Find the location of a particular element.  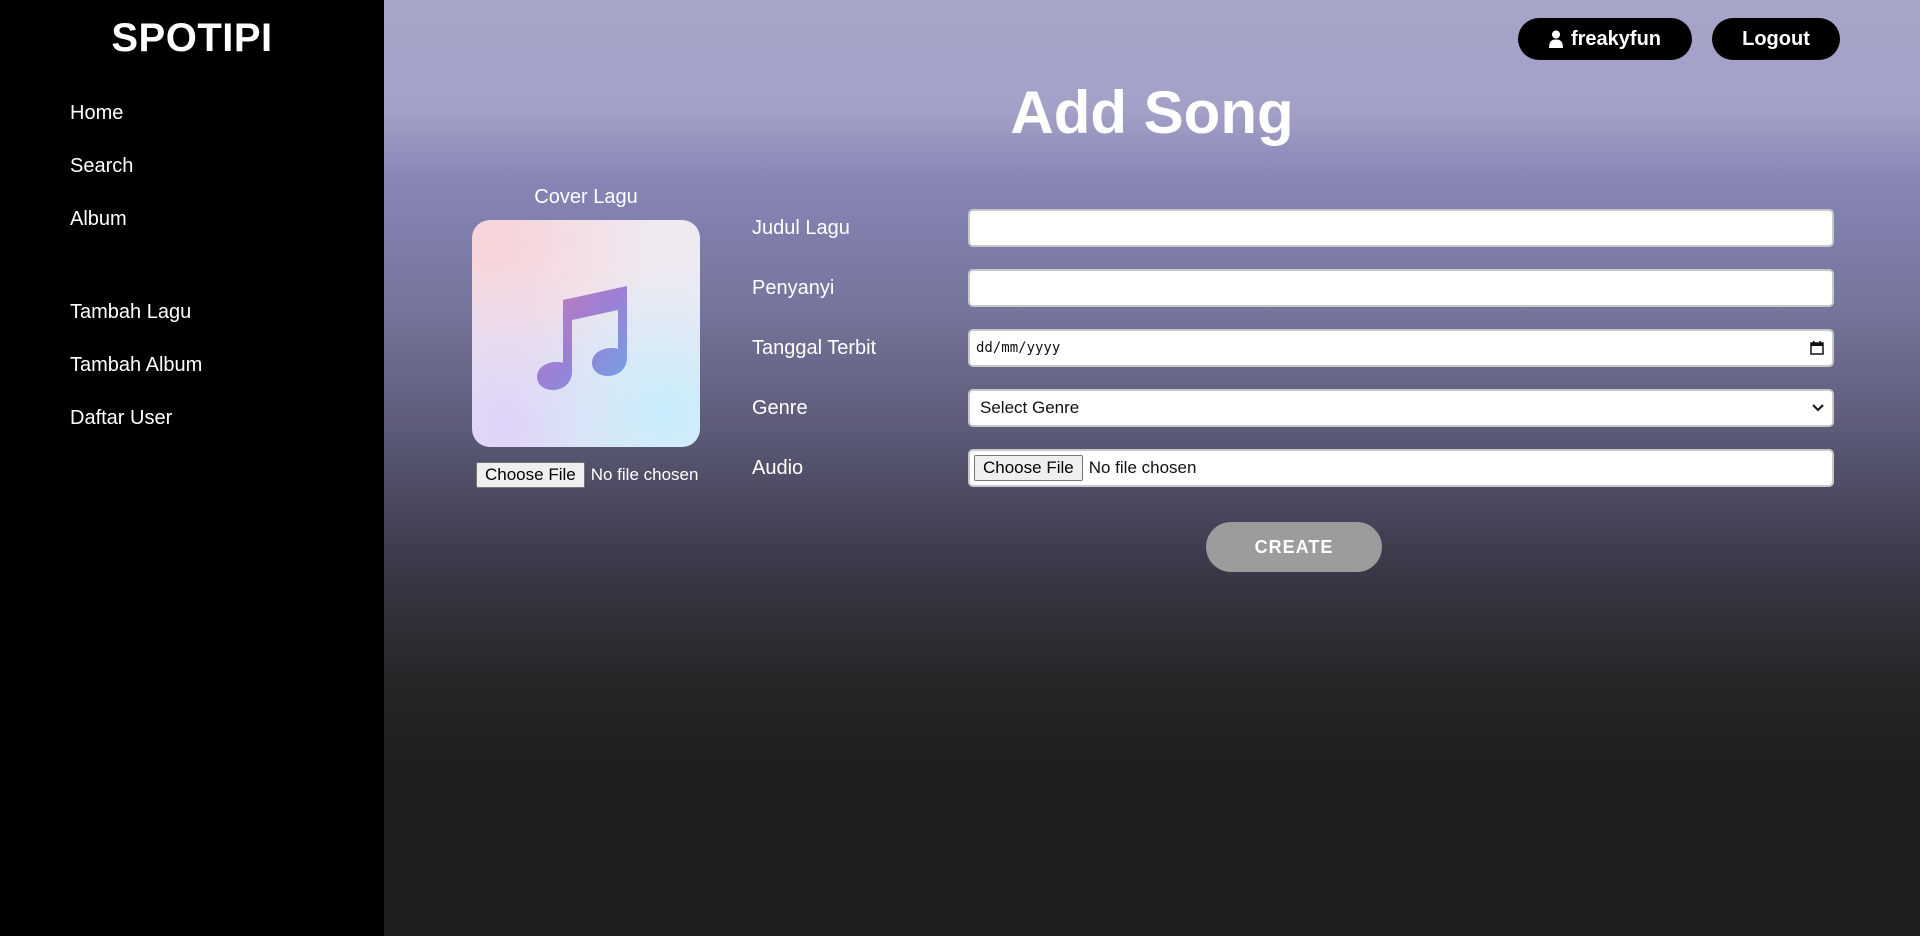

singer-label: Penyanyi is located at coordinates (793, 288).